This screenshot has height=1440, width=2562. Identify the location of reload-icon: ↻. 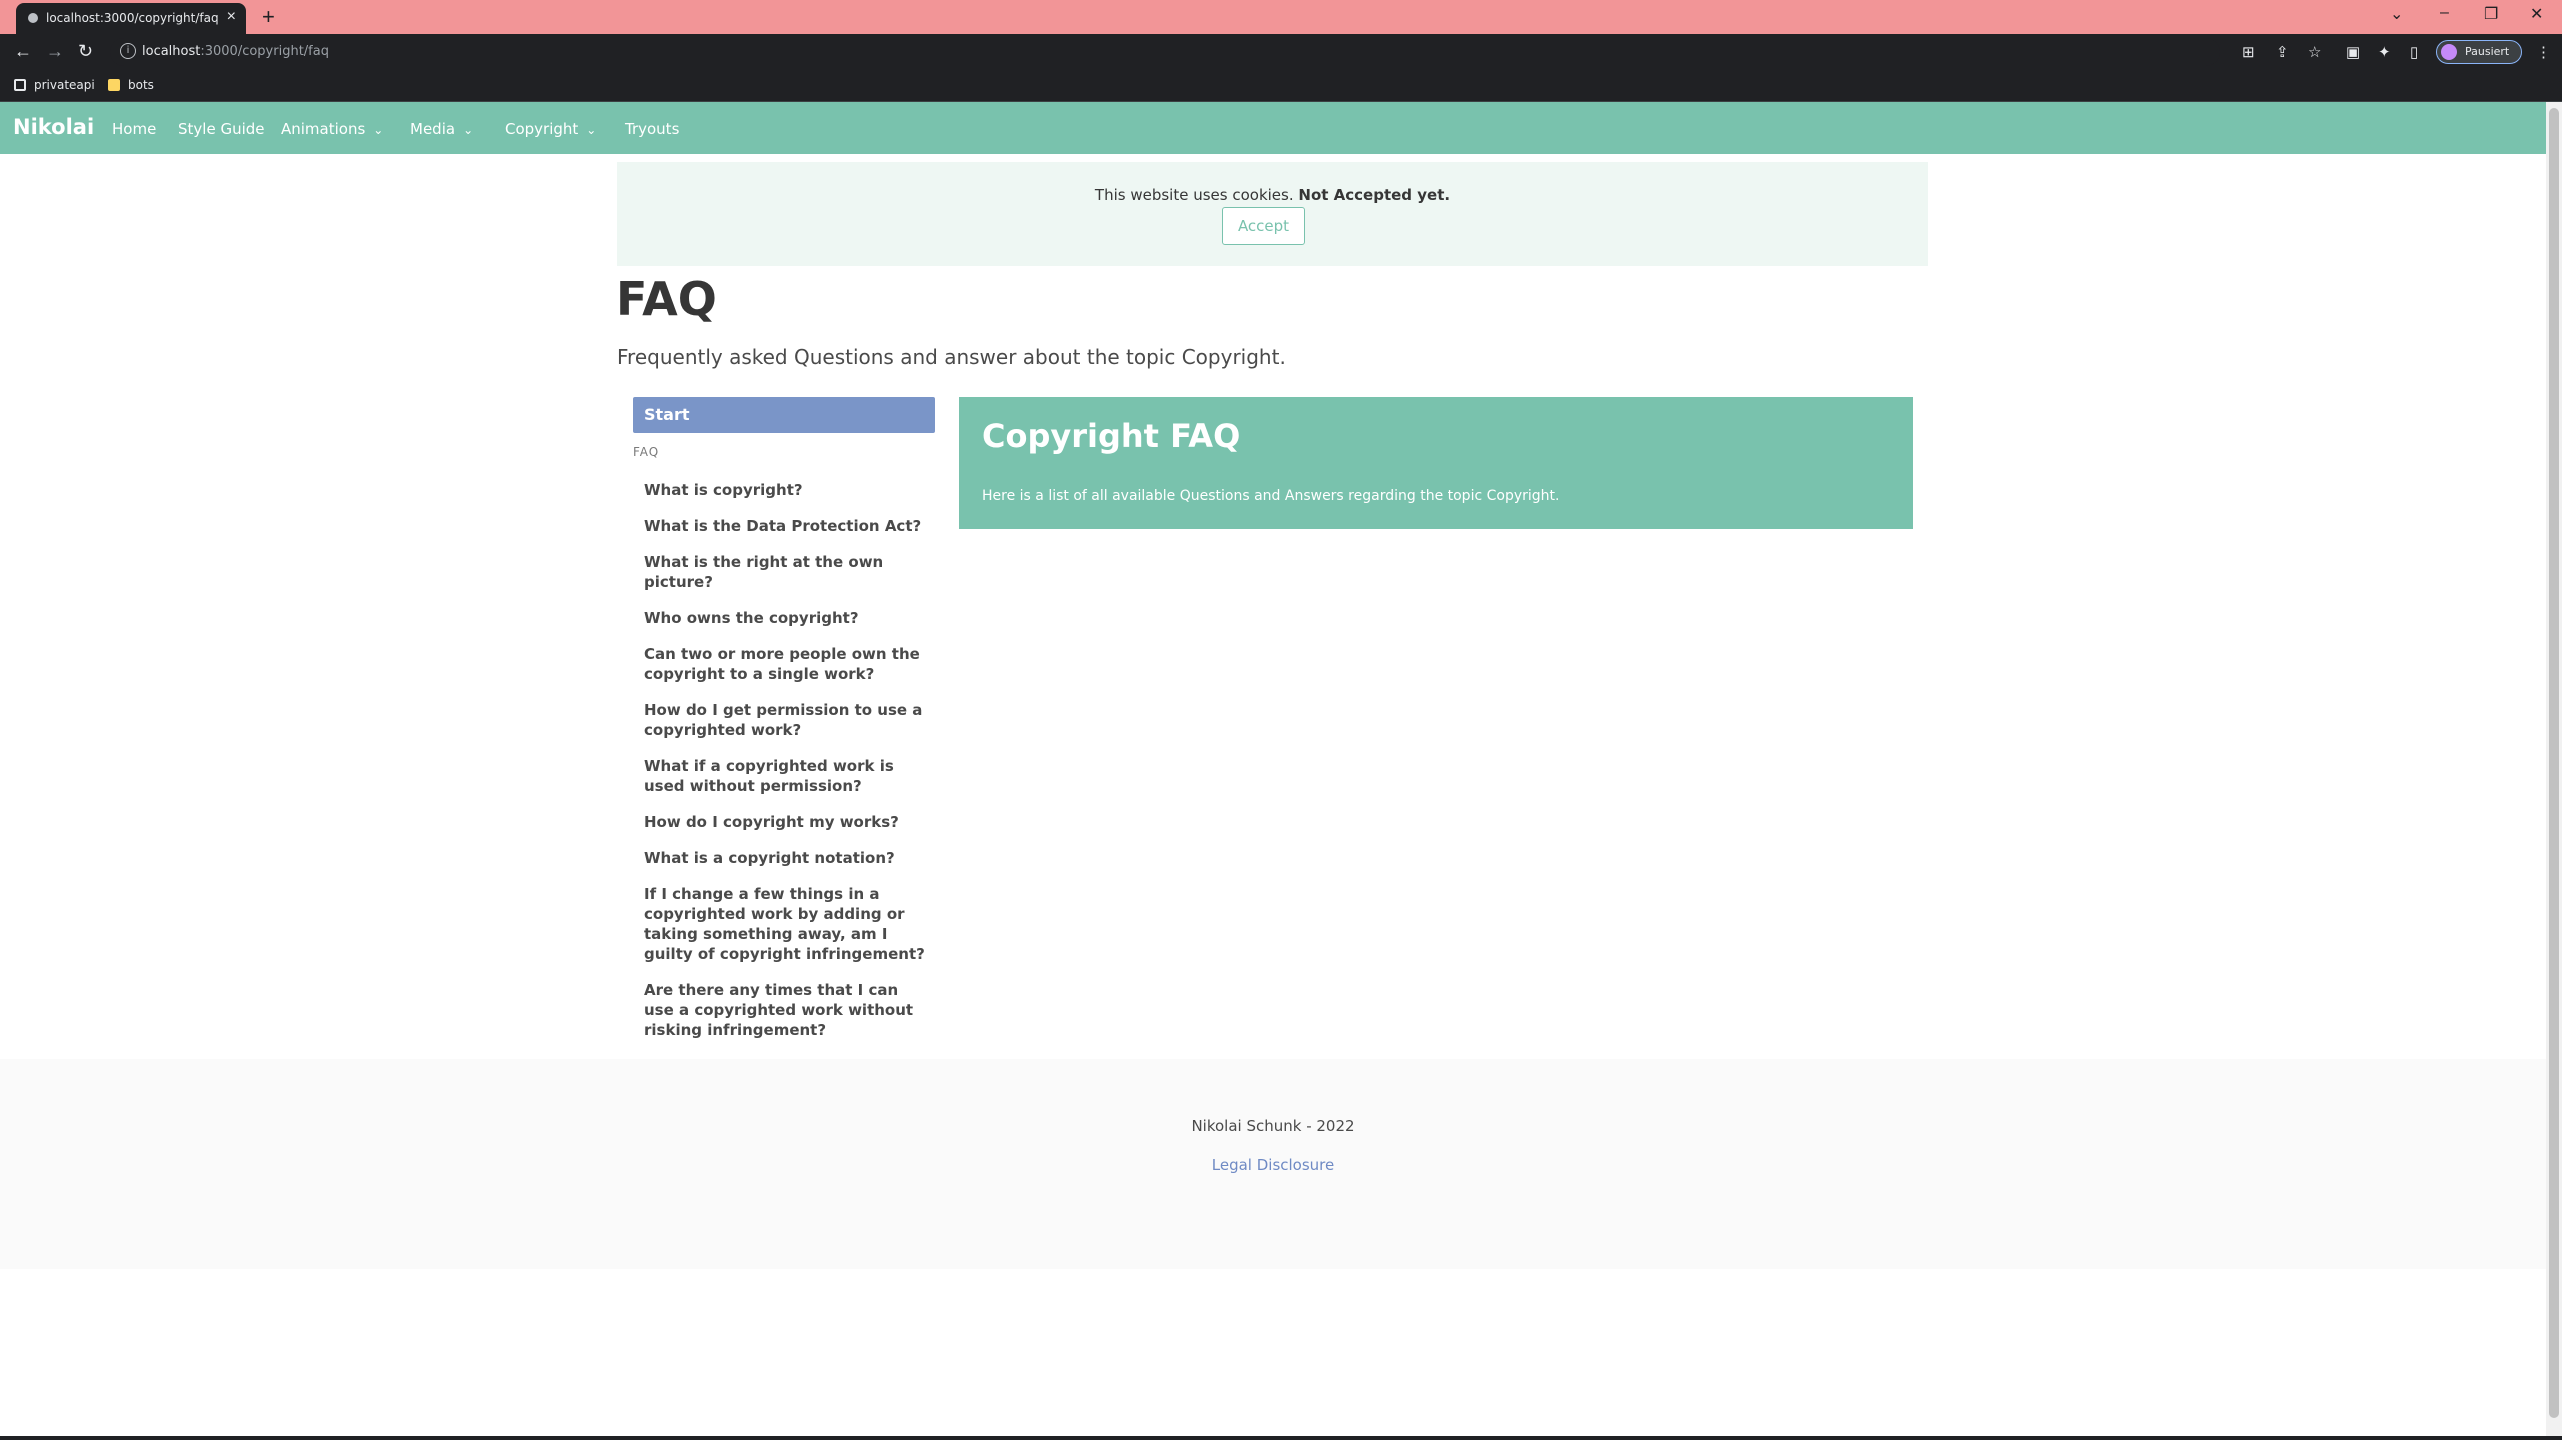
(85, 51).